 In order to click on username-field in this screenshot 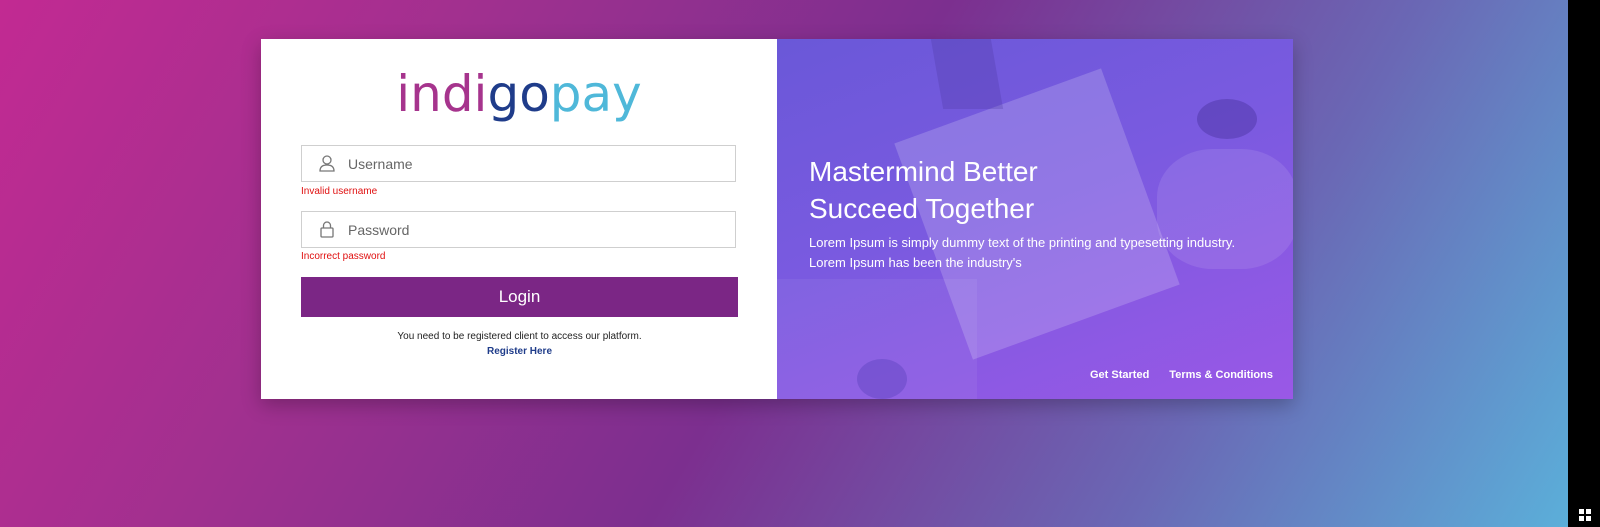, I will do `click(518, 163)`.